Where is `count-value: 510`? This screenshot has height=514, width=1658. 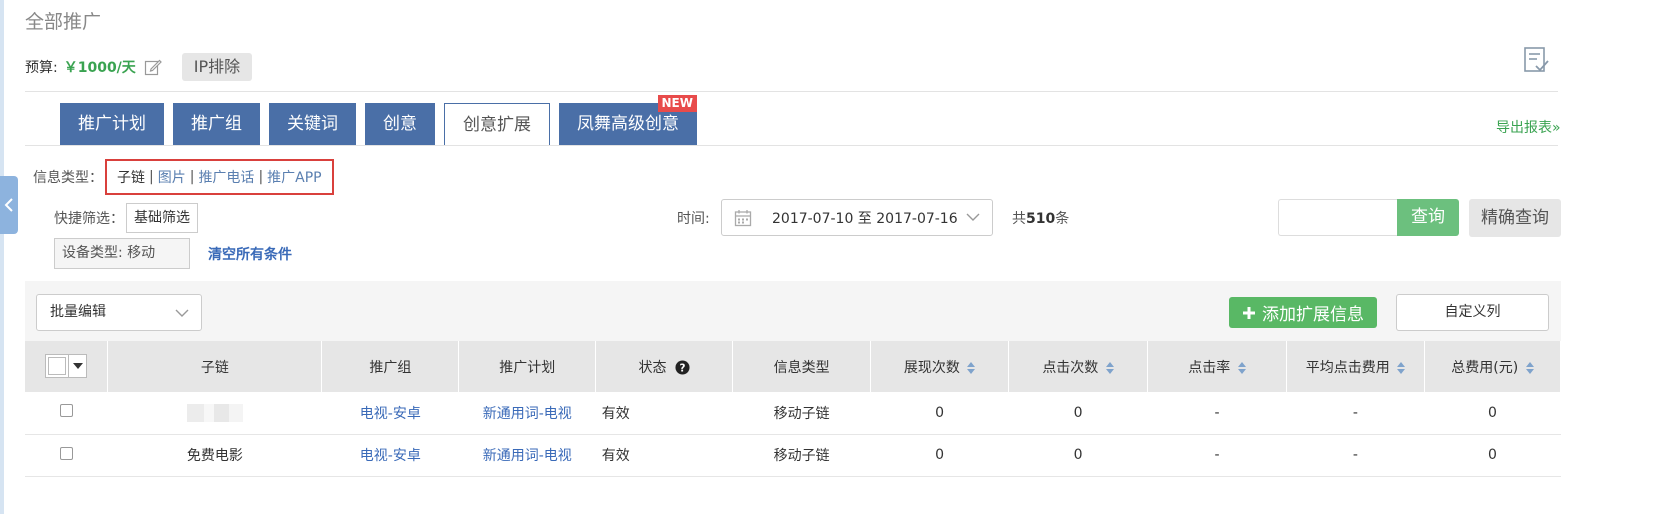 count-value: 510 is located at coordinates (1041, 219).